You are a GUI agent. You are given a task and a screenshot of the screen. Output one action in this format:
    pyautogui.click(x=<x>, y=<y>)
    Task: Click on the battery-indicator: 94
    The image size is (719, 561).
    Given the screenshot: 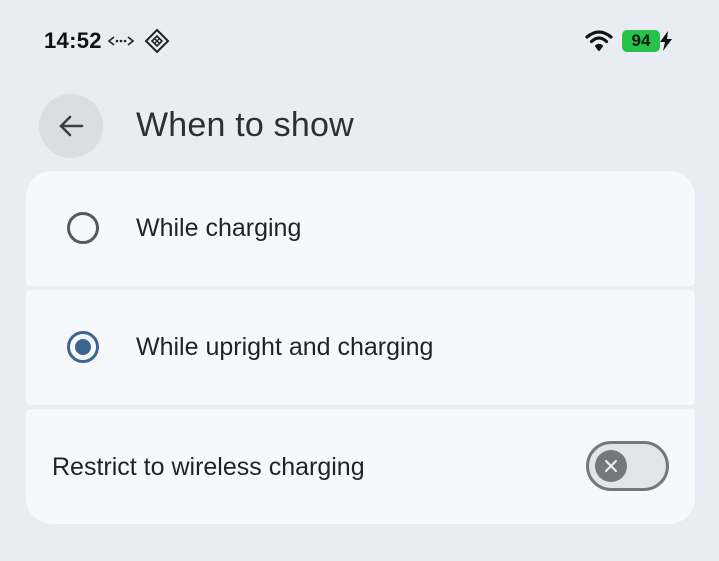 What is the action you would take?
    pyautogui.click(x=641, y=41)
    